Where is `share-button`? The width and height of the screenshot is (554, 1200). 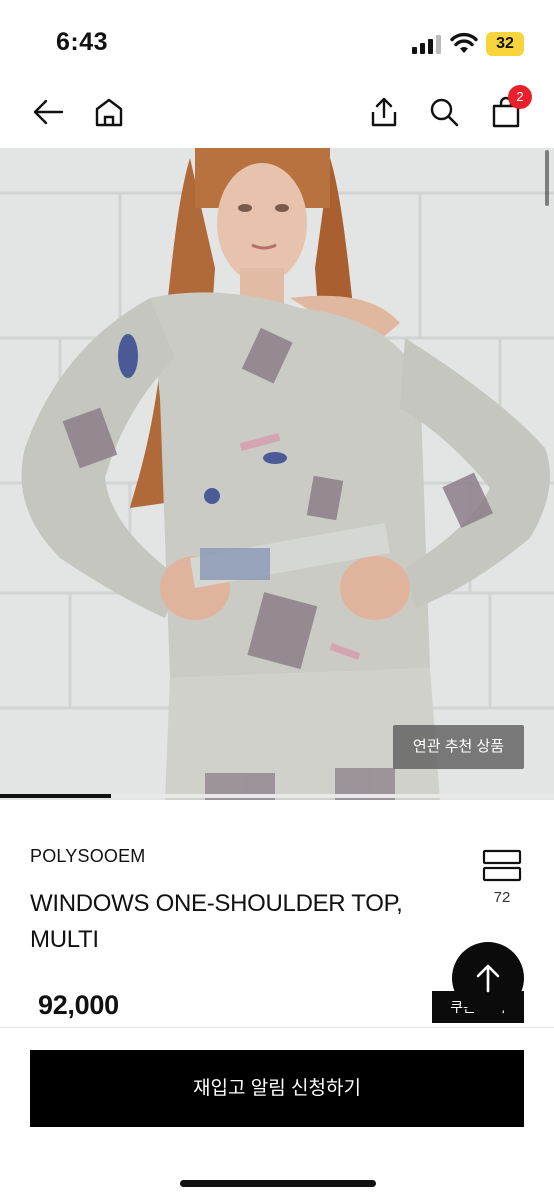
share-button is located at coordinates (384, 112).